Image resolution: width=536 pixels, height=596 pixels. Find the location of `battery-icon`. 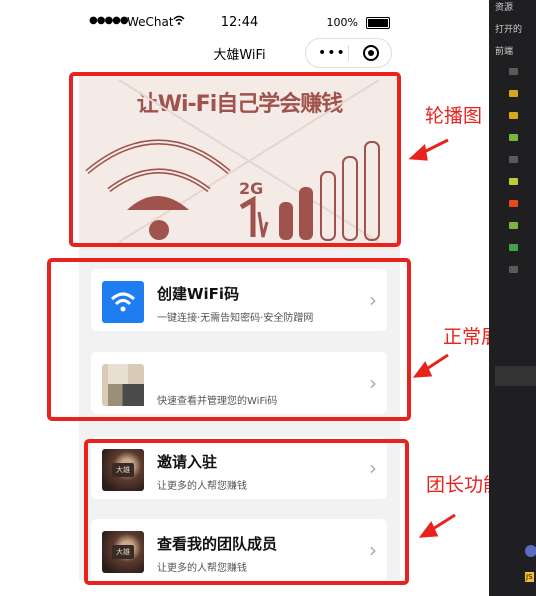

battery-icon is located at coordinates (378, 23).